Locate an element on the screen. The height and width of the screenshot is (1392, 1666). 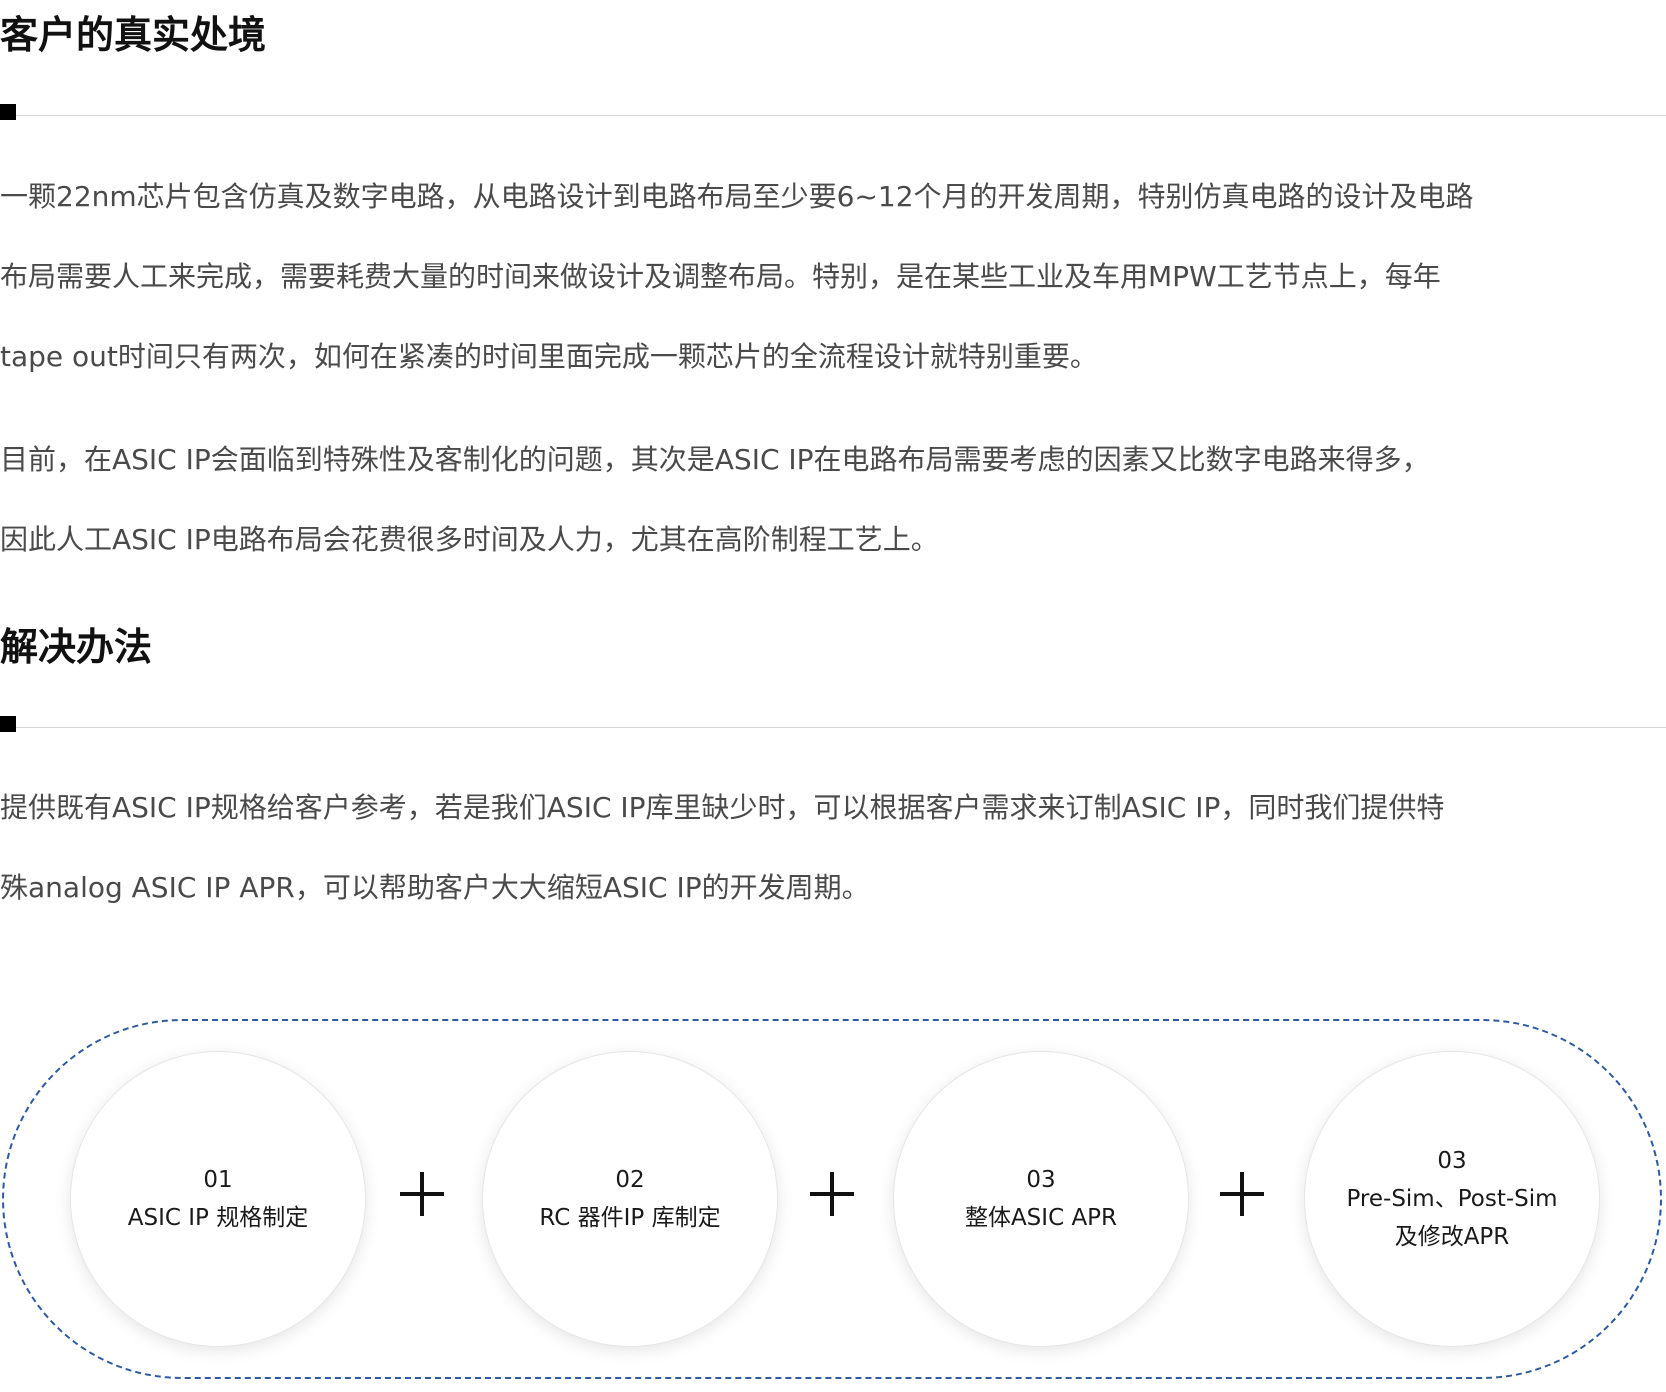
section-title-situation: 客户的真实处境 is located at coordinates (133, 35).